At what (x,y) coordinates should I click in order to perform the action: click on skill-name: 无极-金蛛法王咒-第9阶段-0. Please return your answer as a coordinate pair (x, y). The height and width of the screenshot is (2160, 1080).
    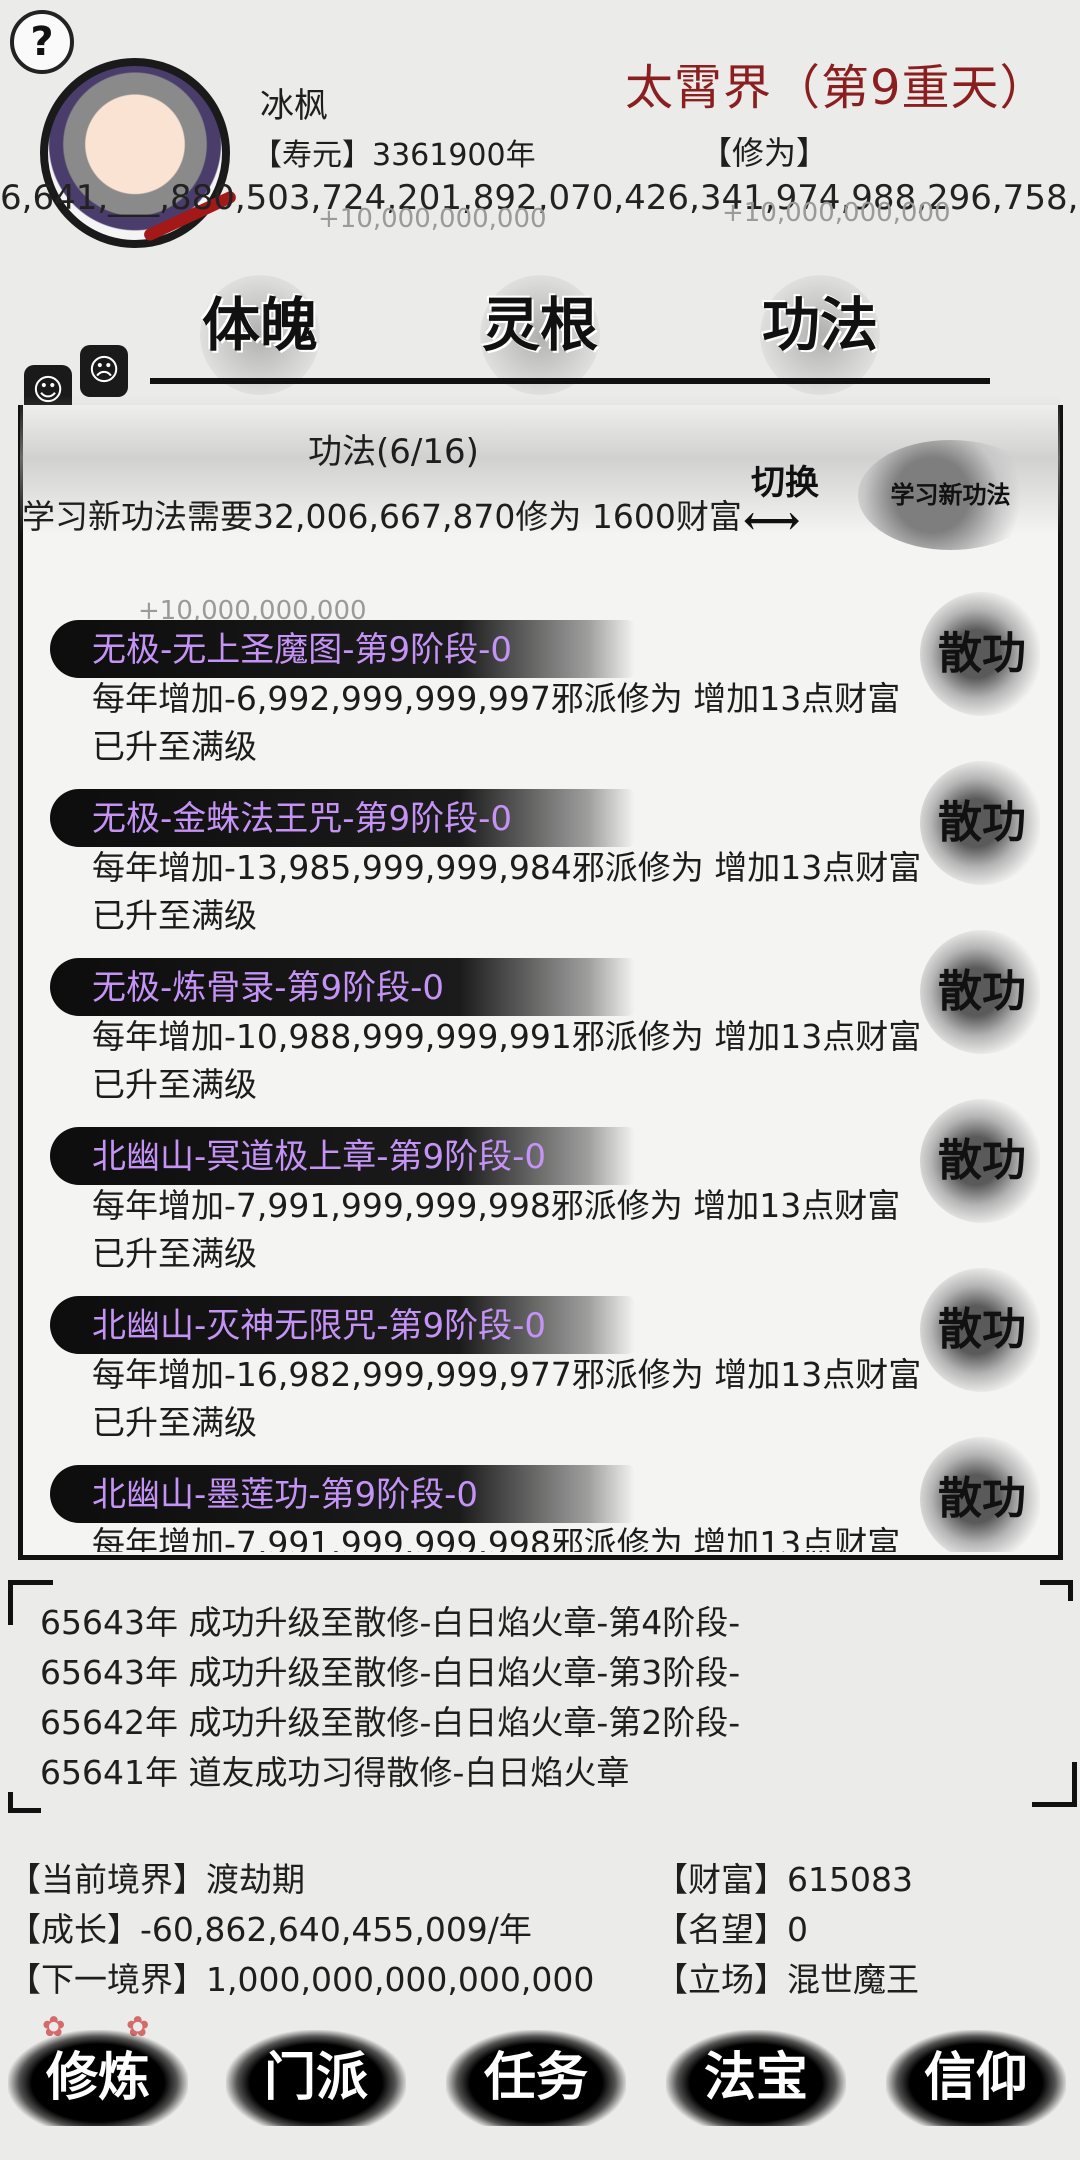
    Looking at the image, I should click on (302, 819).